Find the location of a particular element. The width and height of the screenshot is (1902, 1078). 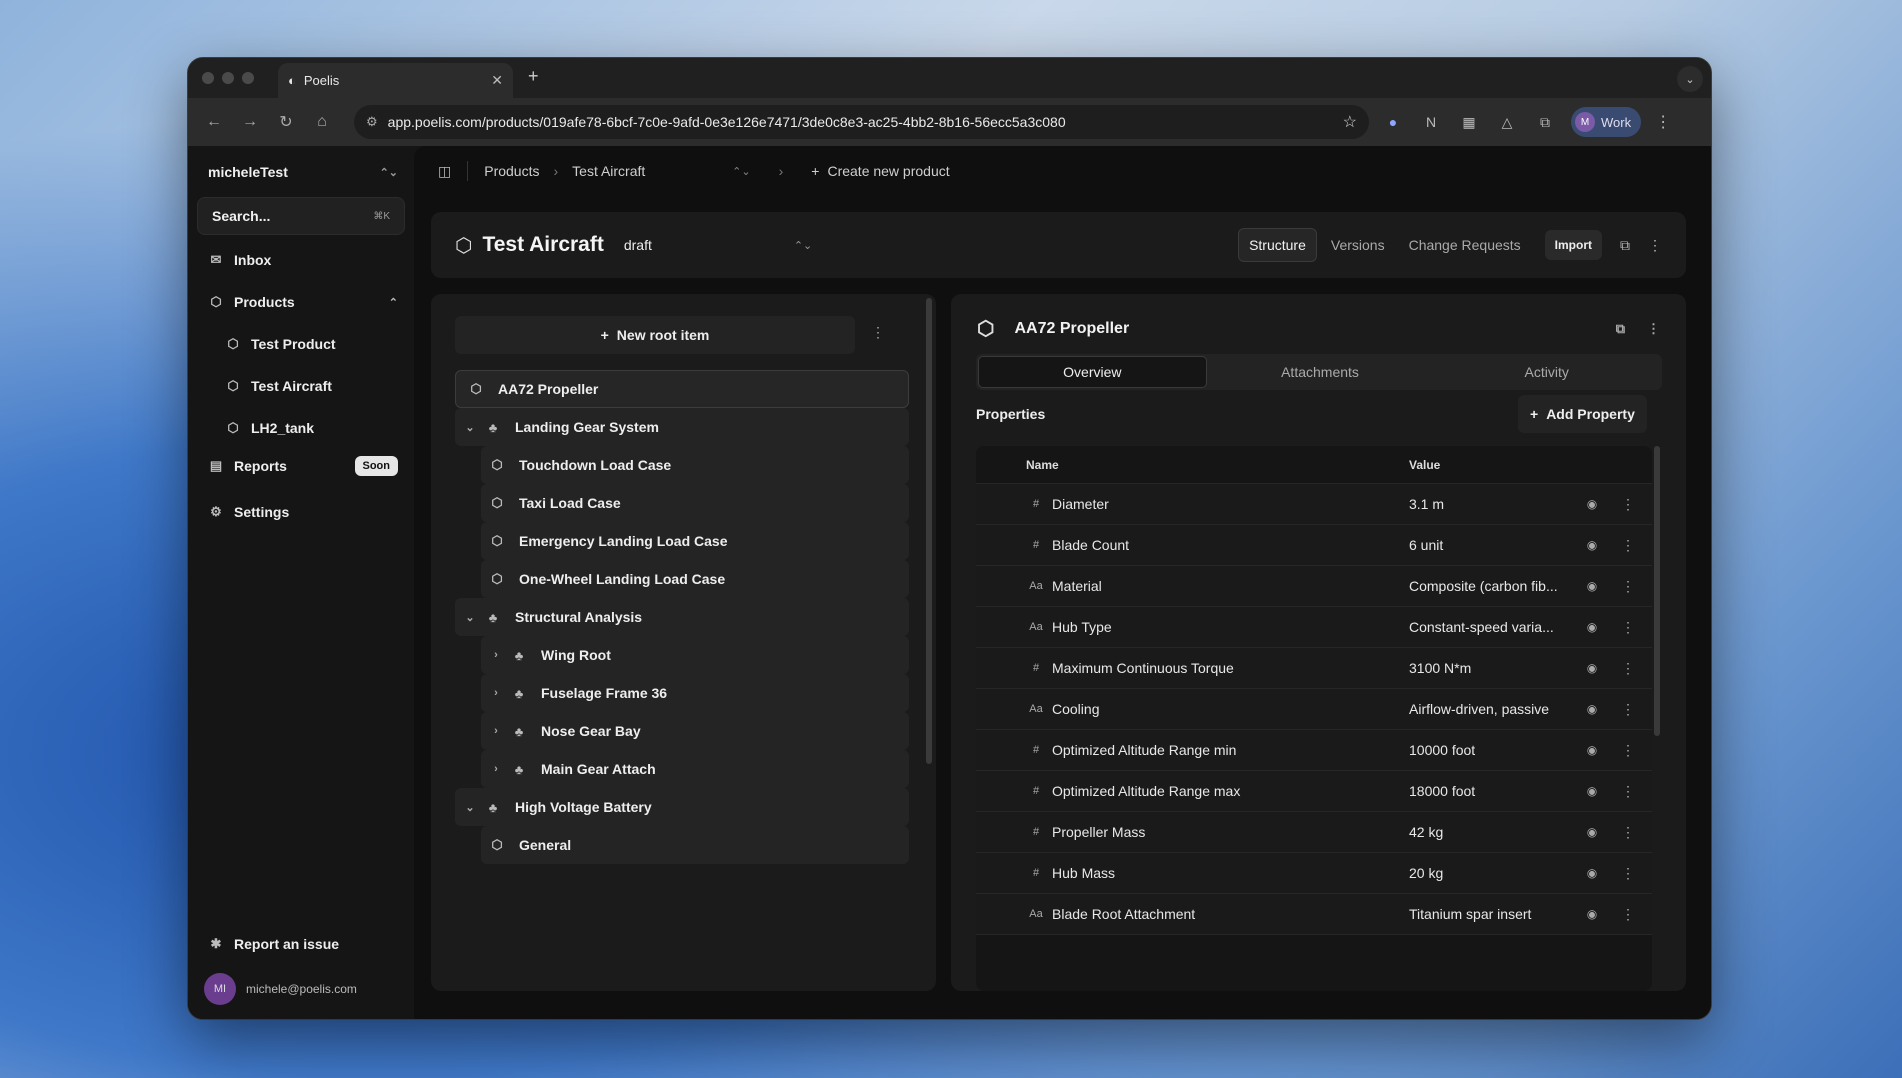

tree-item: ⌄ ♣ High Voltage Battery is located at coordinates (682, 807).